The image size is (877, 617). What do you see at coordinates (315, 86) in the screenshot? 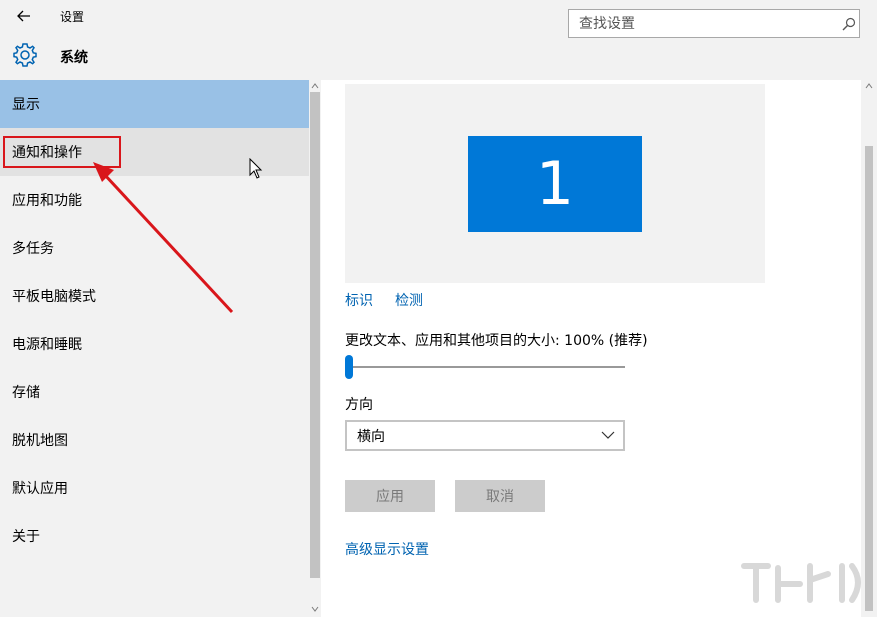
I see `scroll-up-icon` at bounding box center [315, 86].